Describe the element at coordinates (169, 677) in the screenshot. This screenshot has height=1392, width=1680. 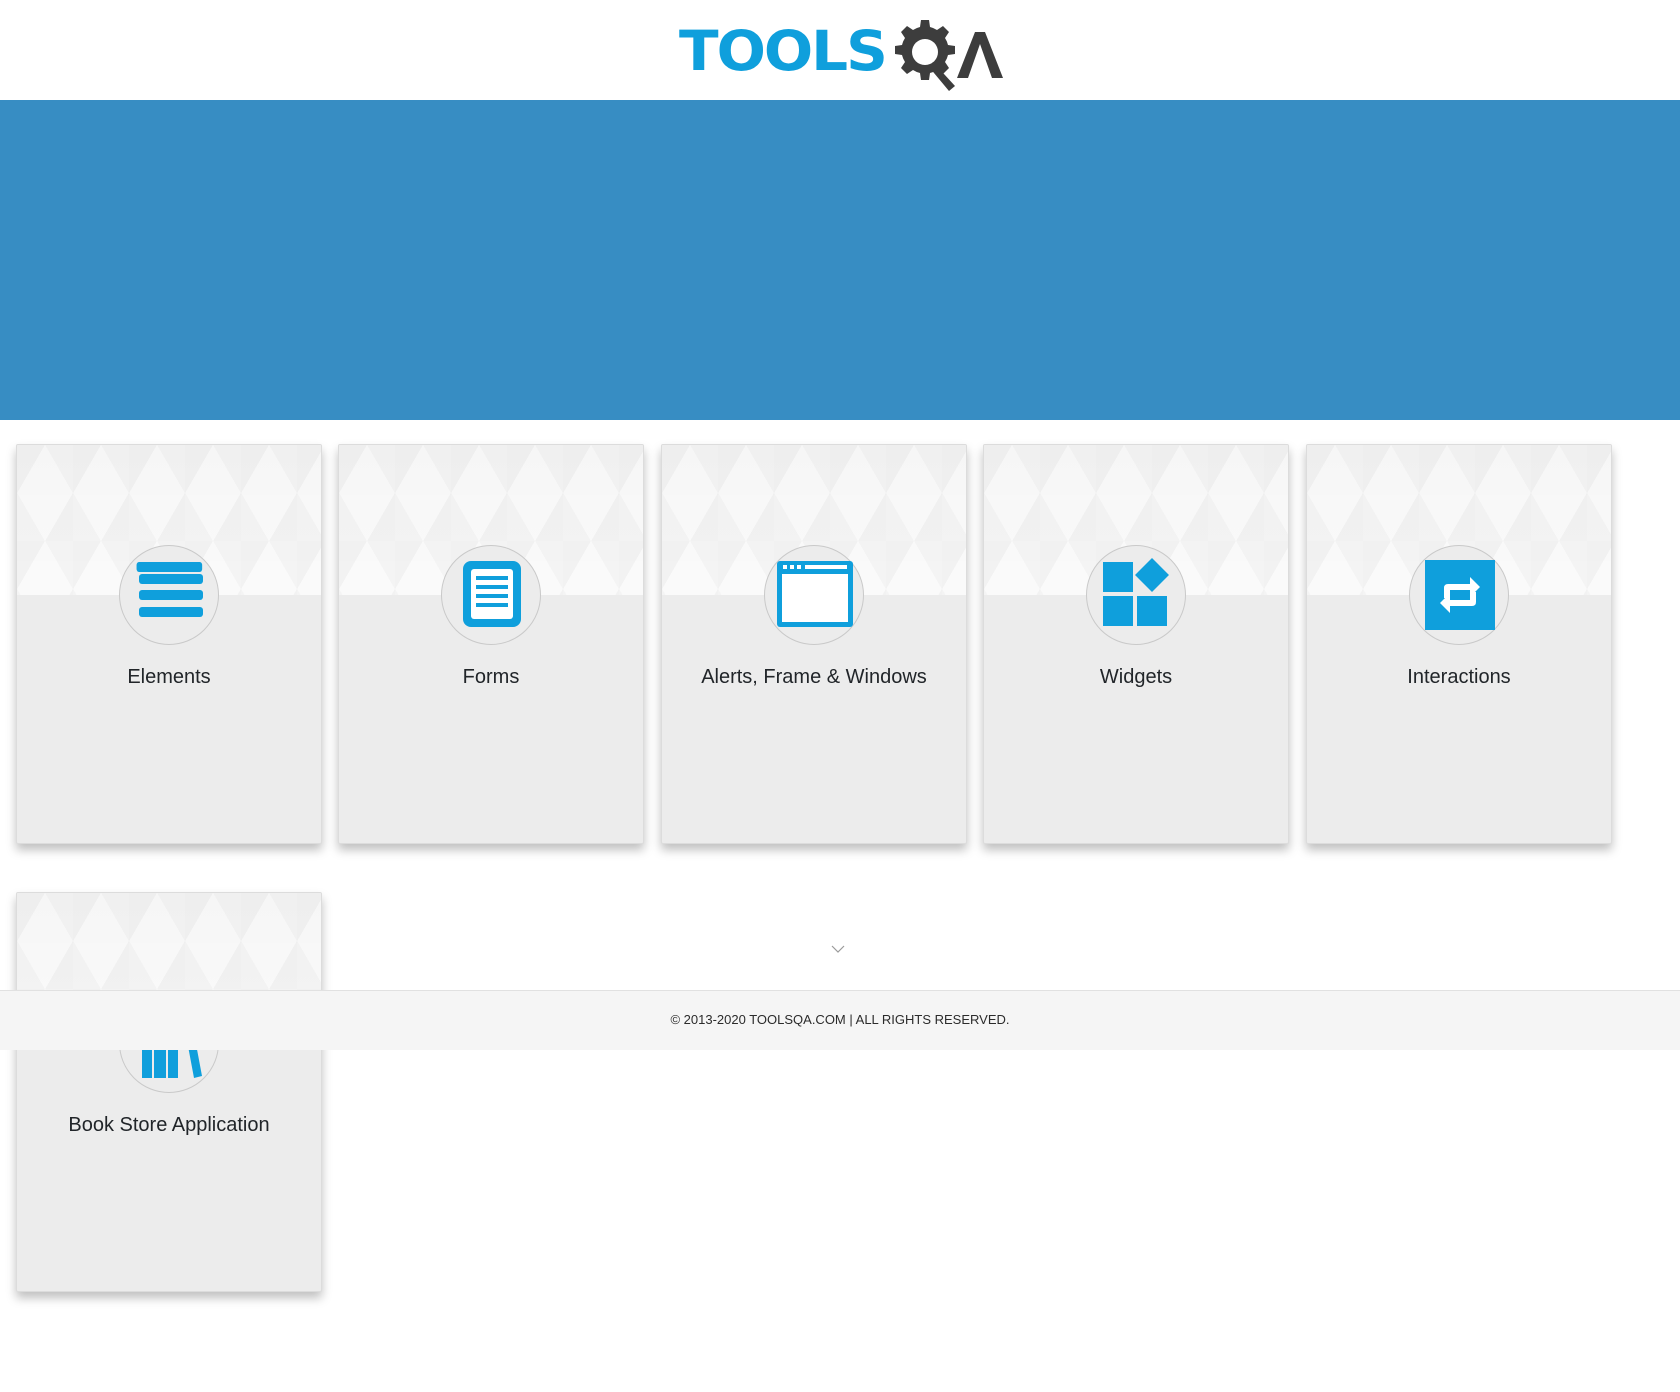
I see `card-title: Elements` at that location.